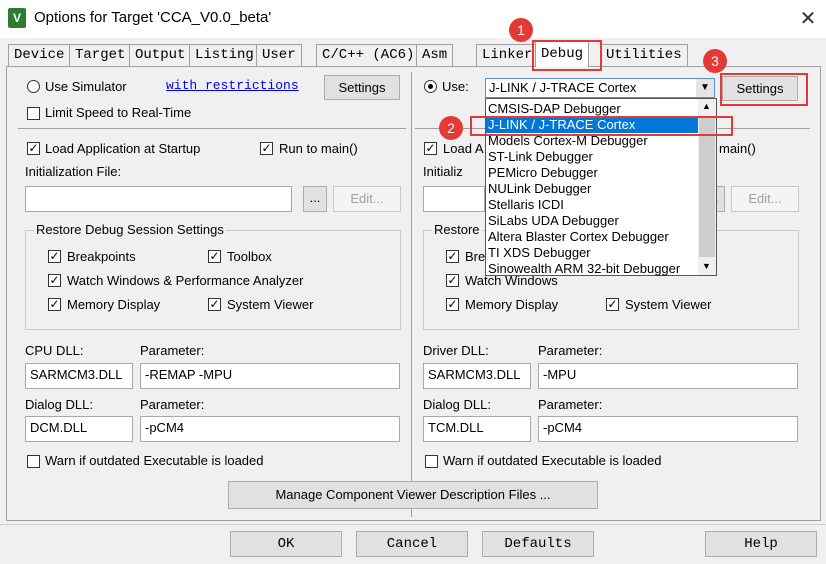  Describe the element at coordinates (86, 86) in the screenshot. I see `use-simulator-label: Use Simulator` at that location.